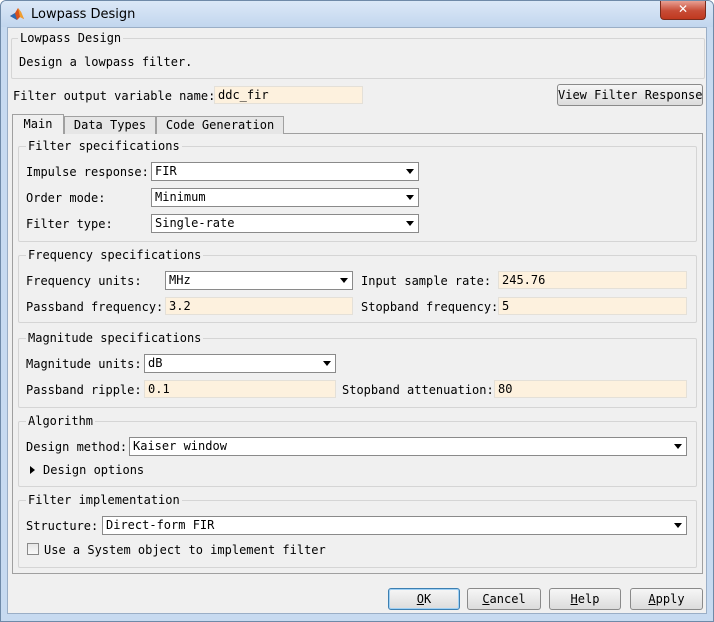  I want to click on stopband-frequency-value: 5, so click(506, 306).